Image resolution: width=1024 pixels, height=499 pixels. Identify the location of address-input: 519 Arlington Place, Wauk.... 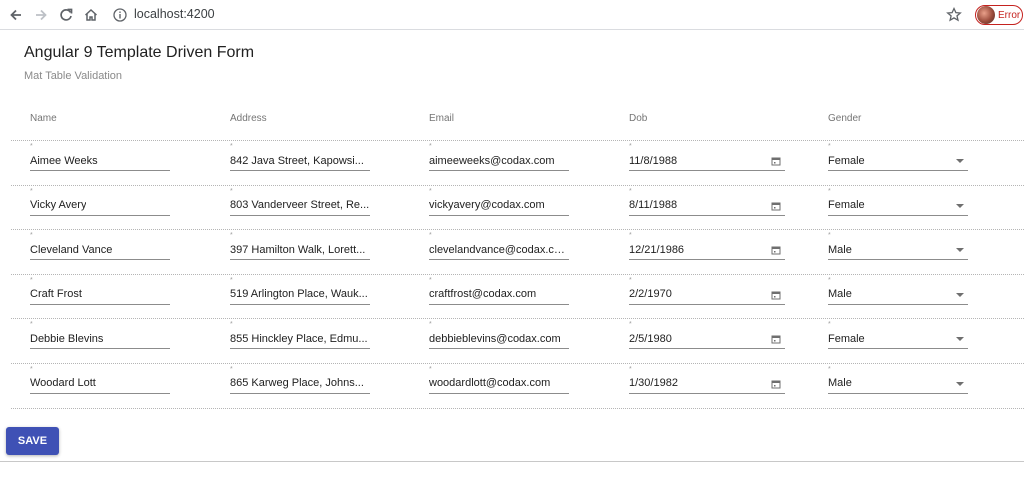
(300, 295).